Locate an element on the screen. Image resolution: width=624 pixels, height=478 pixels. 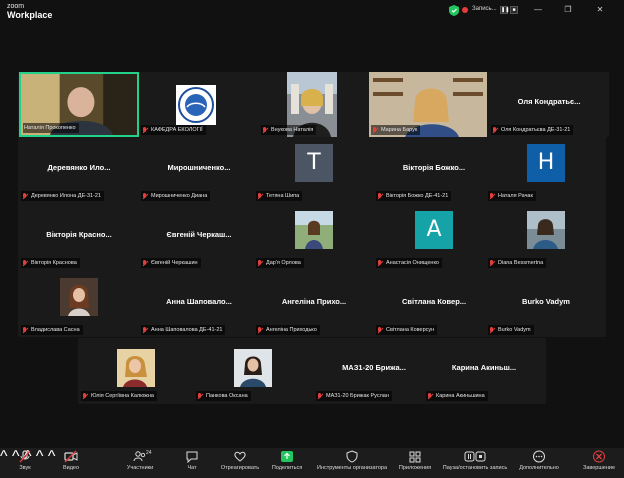
heart-icon is located at coordinates (240, 456).